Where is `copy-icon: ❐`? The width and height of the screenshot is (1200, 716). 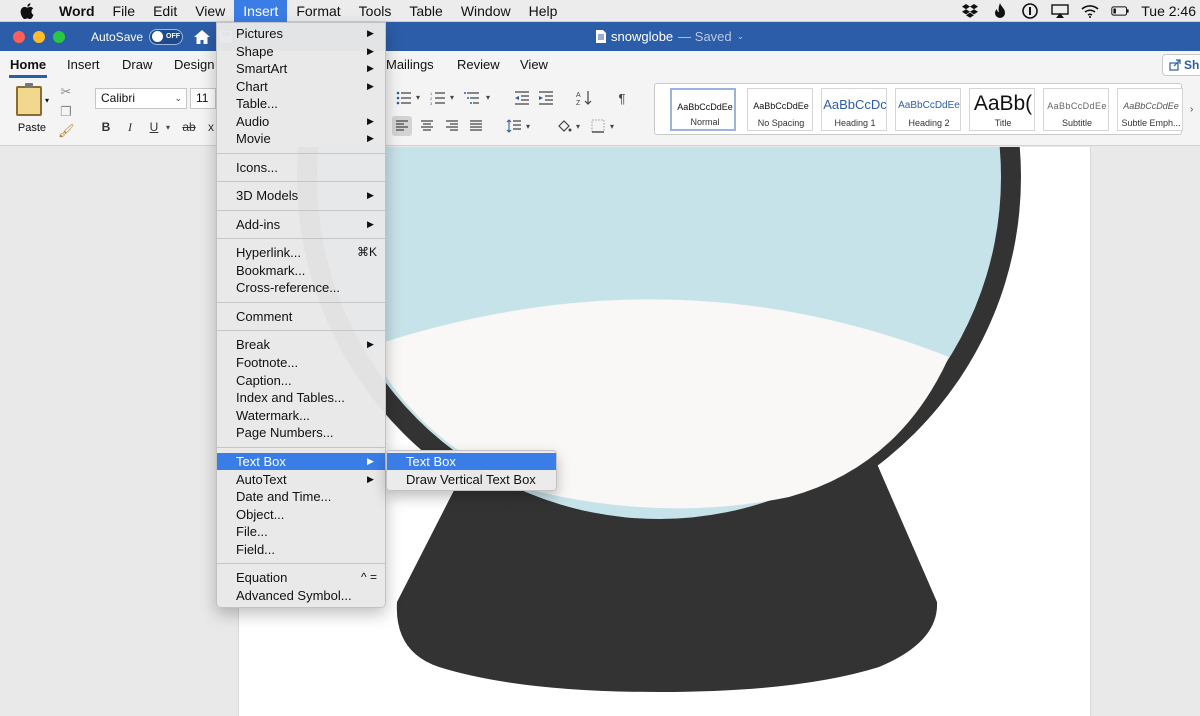 copy-icon: ❐ is located at coordinates (66, 112).